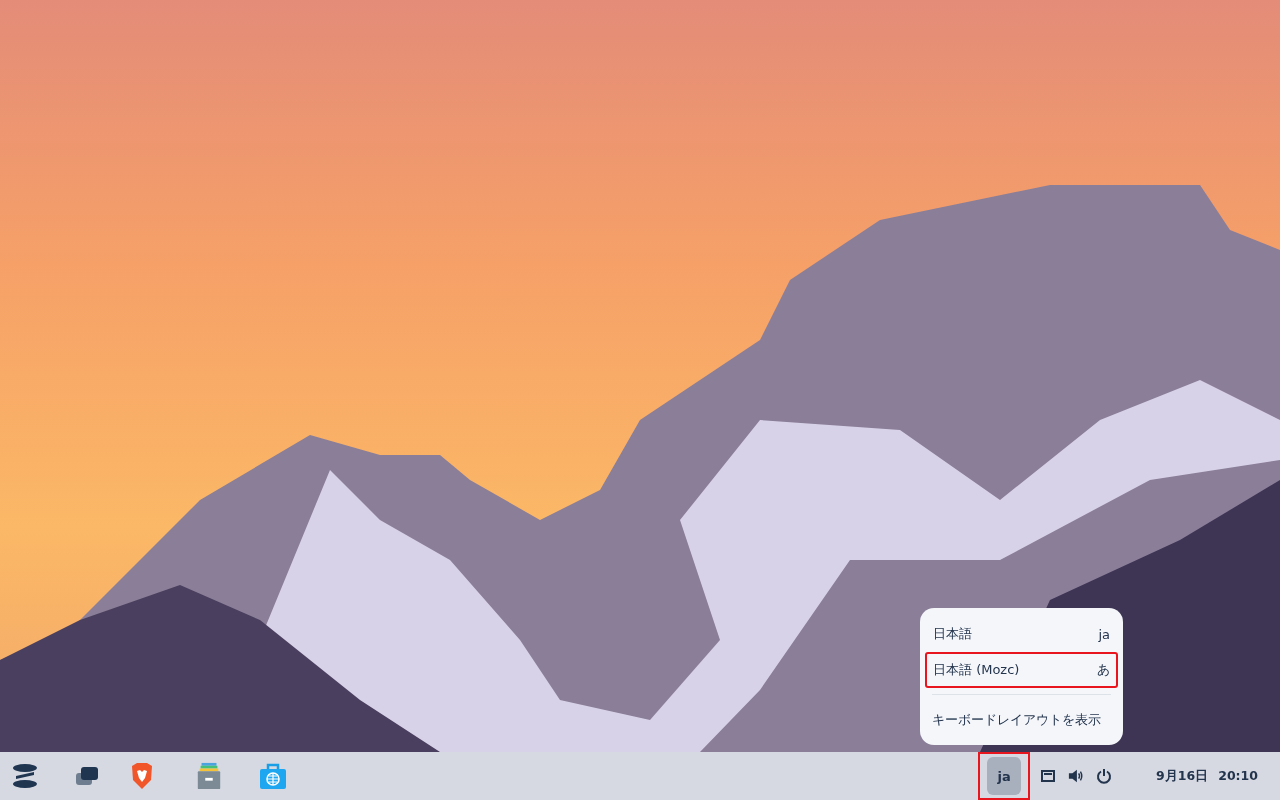 This screenshot has width=1280, height=800. What do you see at coordinates (1182, 776) in the screenshot?
I see `date-text: 9月16日` at bounding box center [1182, 776].